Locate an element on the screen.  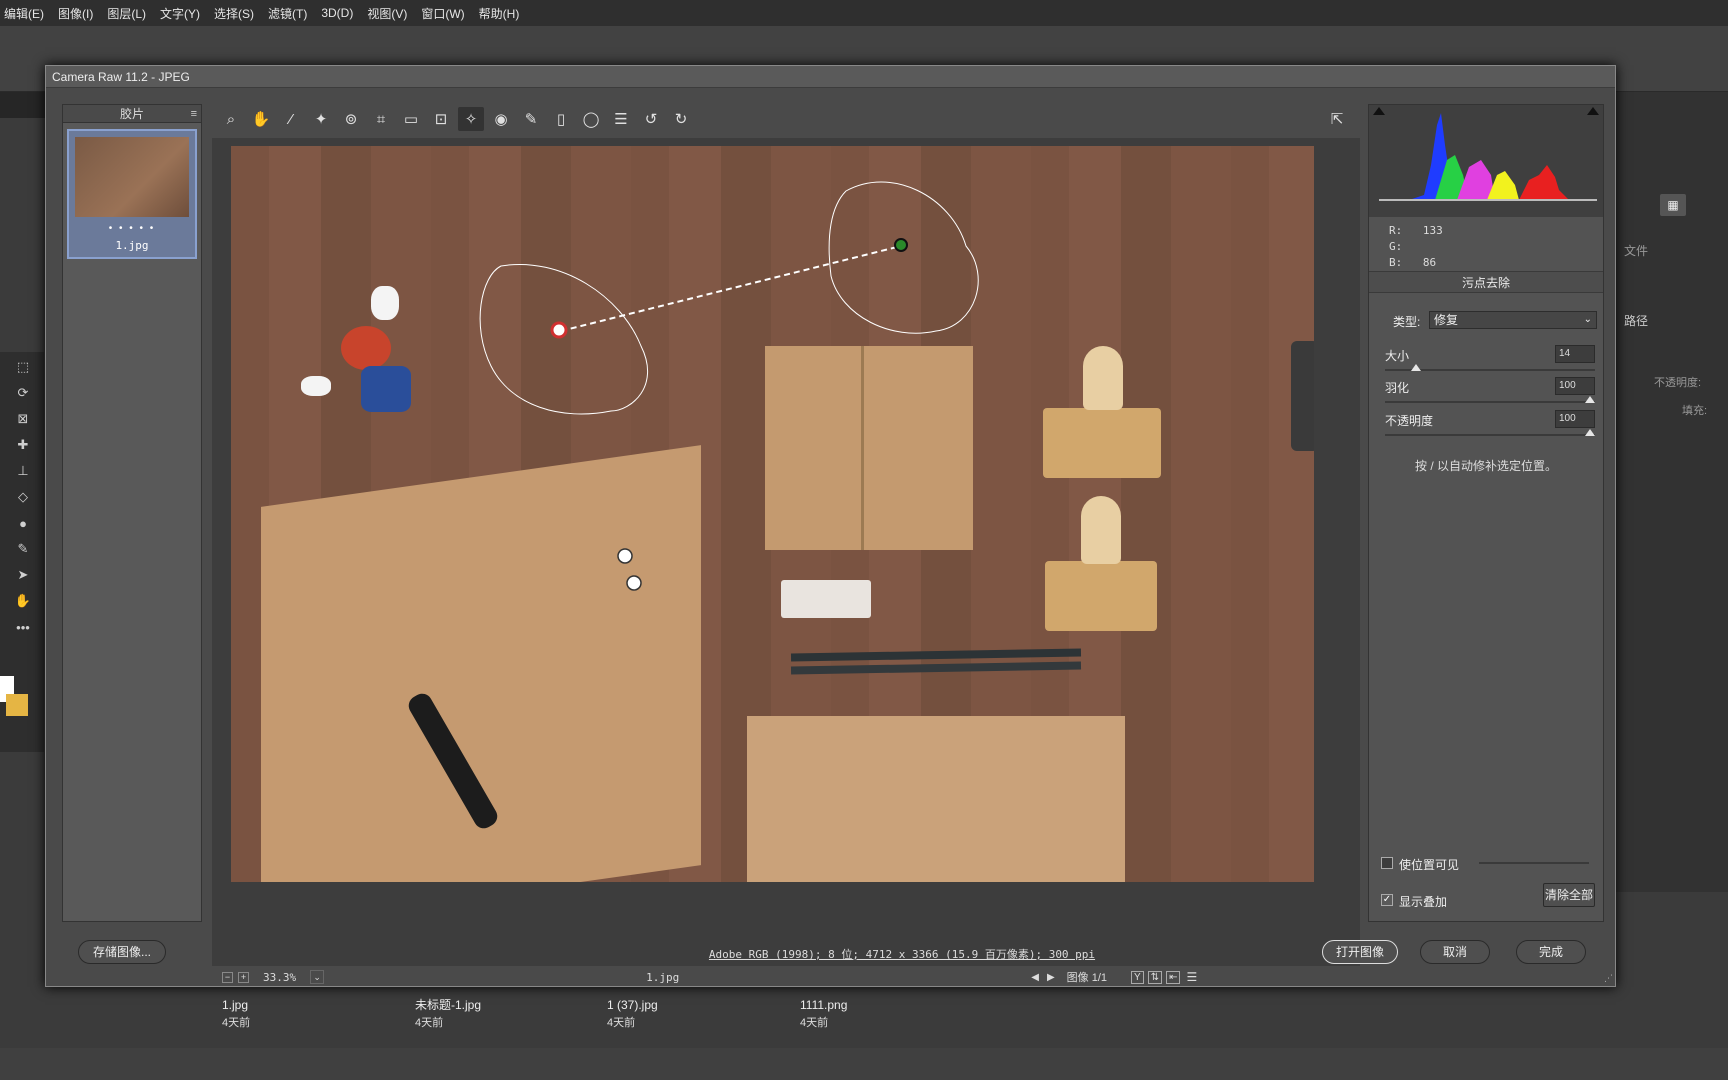
resize-grip-icon: ⋰ is located at coordinates (1608, 978).